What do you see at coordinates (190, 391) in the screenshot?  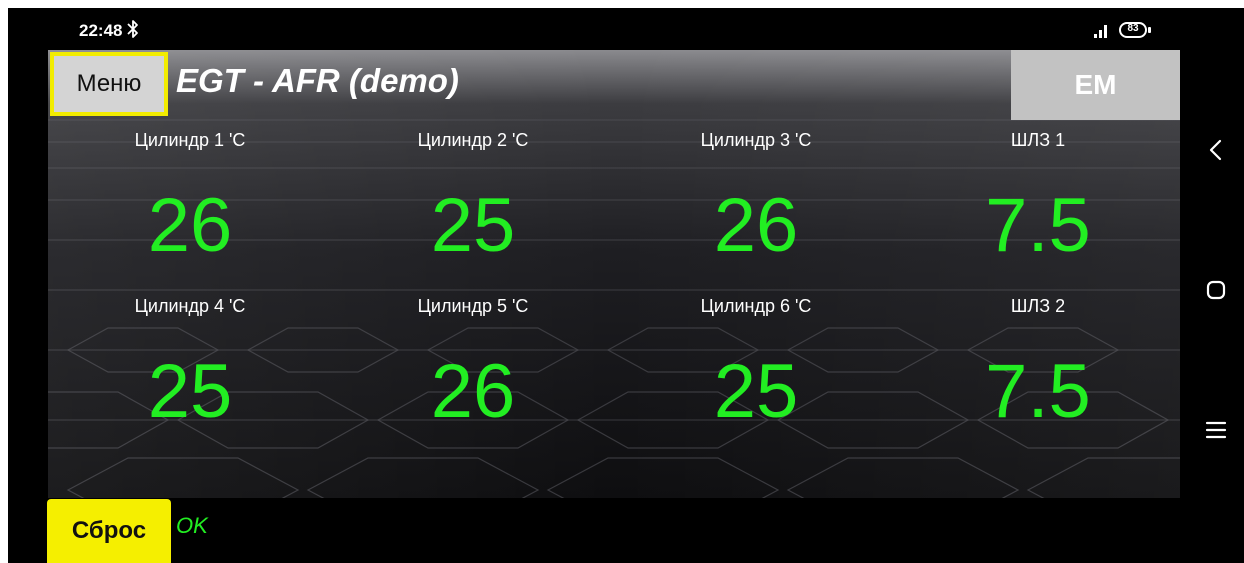 I see `sensor-value-cylinder-4: 25` at bounding box center [190, 391].